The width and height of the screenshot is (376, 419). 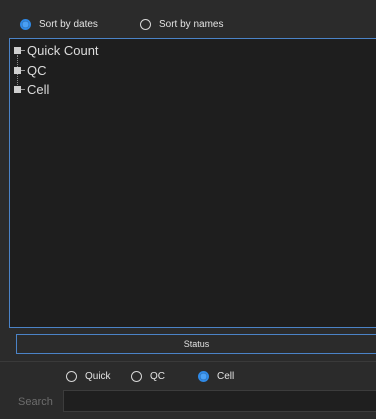 I want to click on status-label: Status, so click(x=196, y=344).